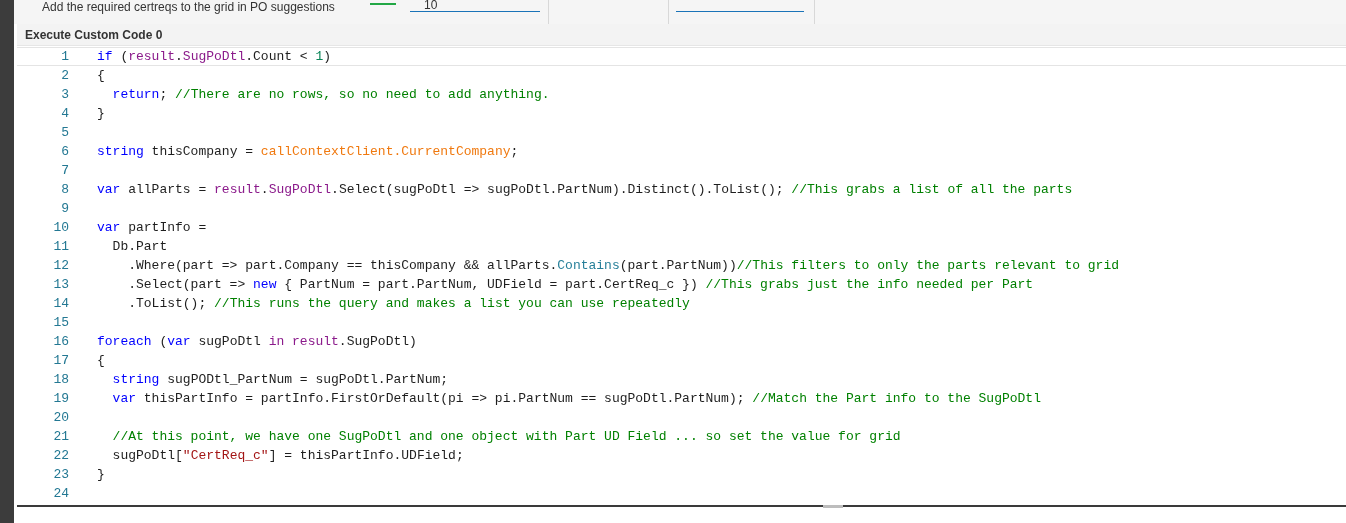 This screenshot has height=523, width=1346. What do you see at coordinates (64, 113) in the screenshot?
I see `line-number: 4` at bounding box center [64, 113].